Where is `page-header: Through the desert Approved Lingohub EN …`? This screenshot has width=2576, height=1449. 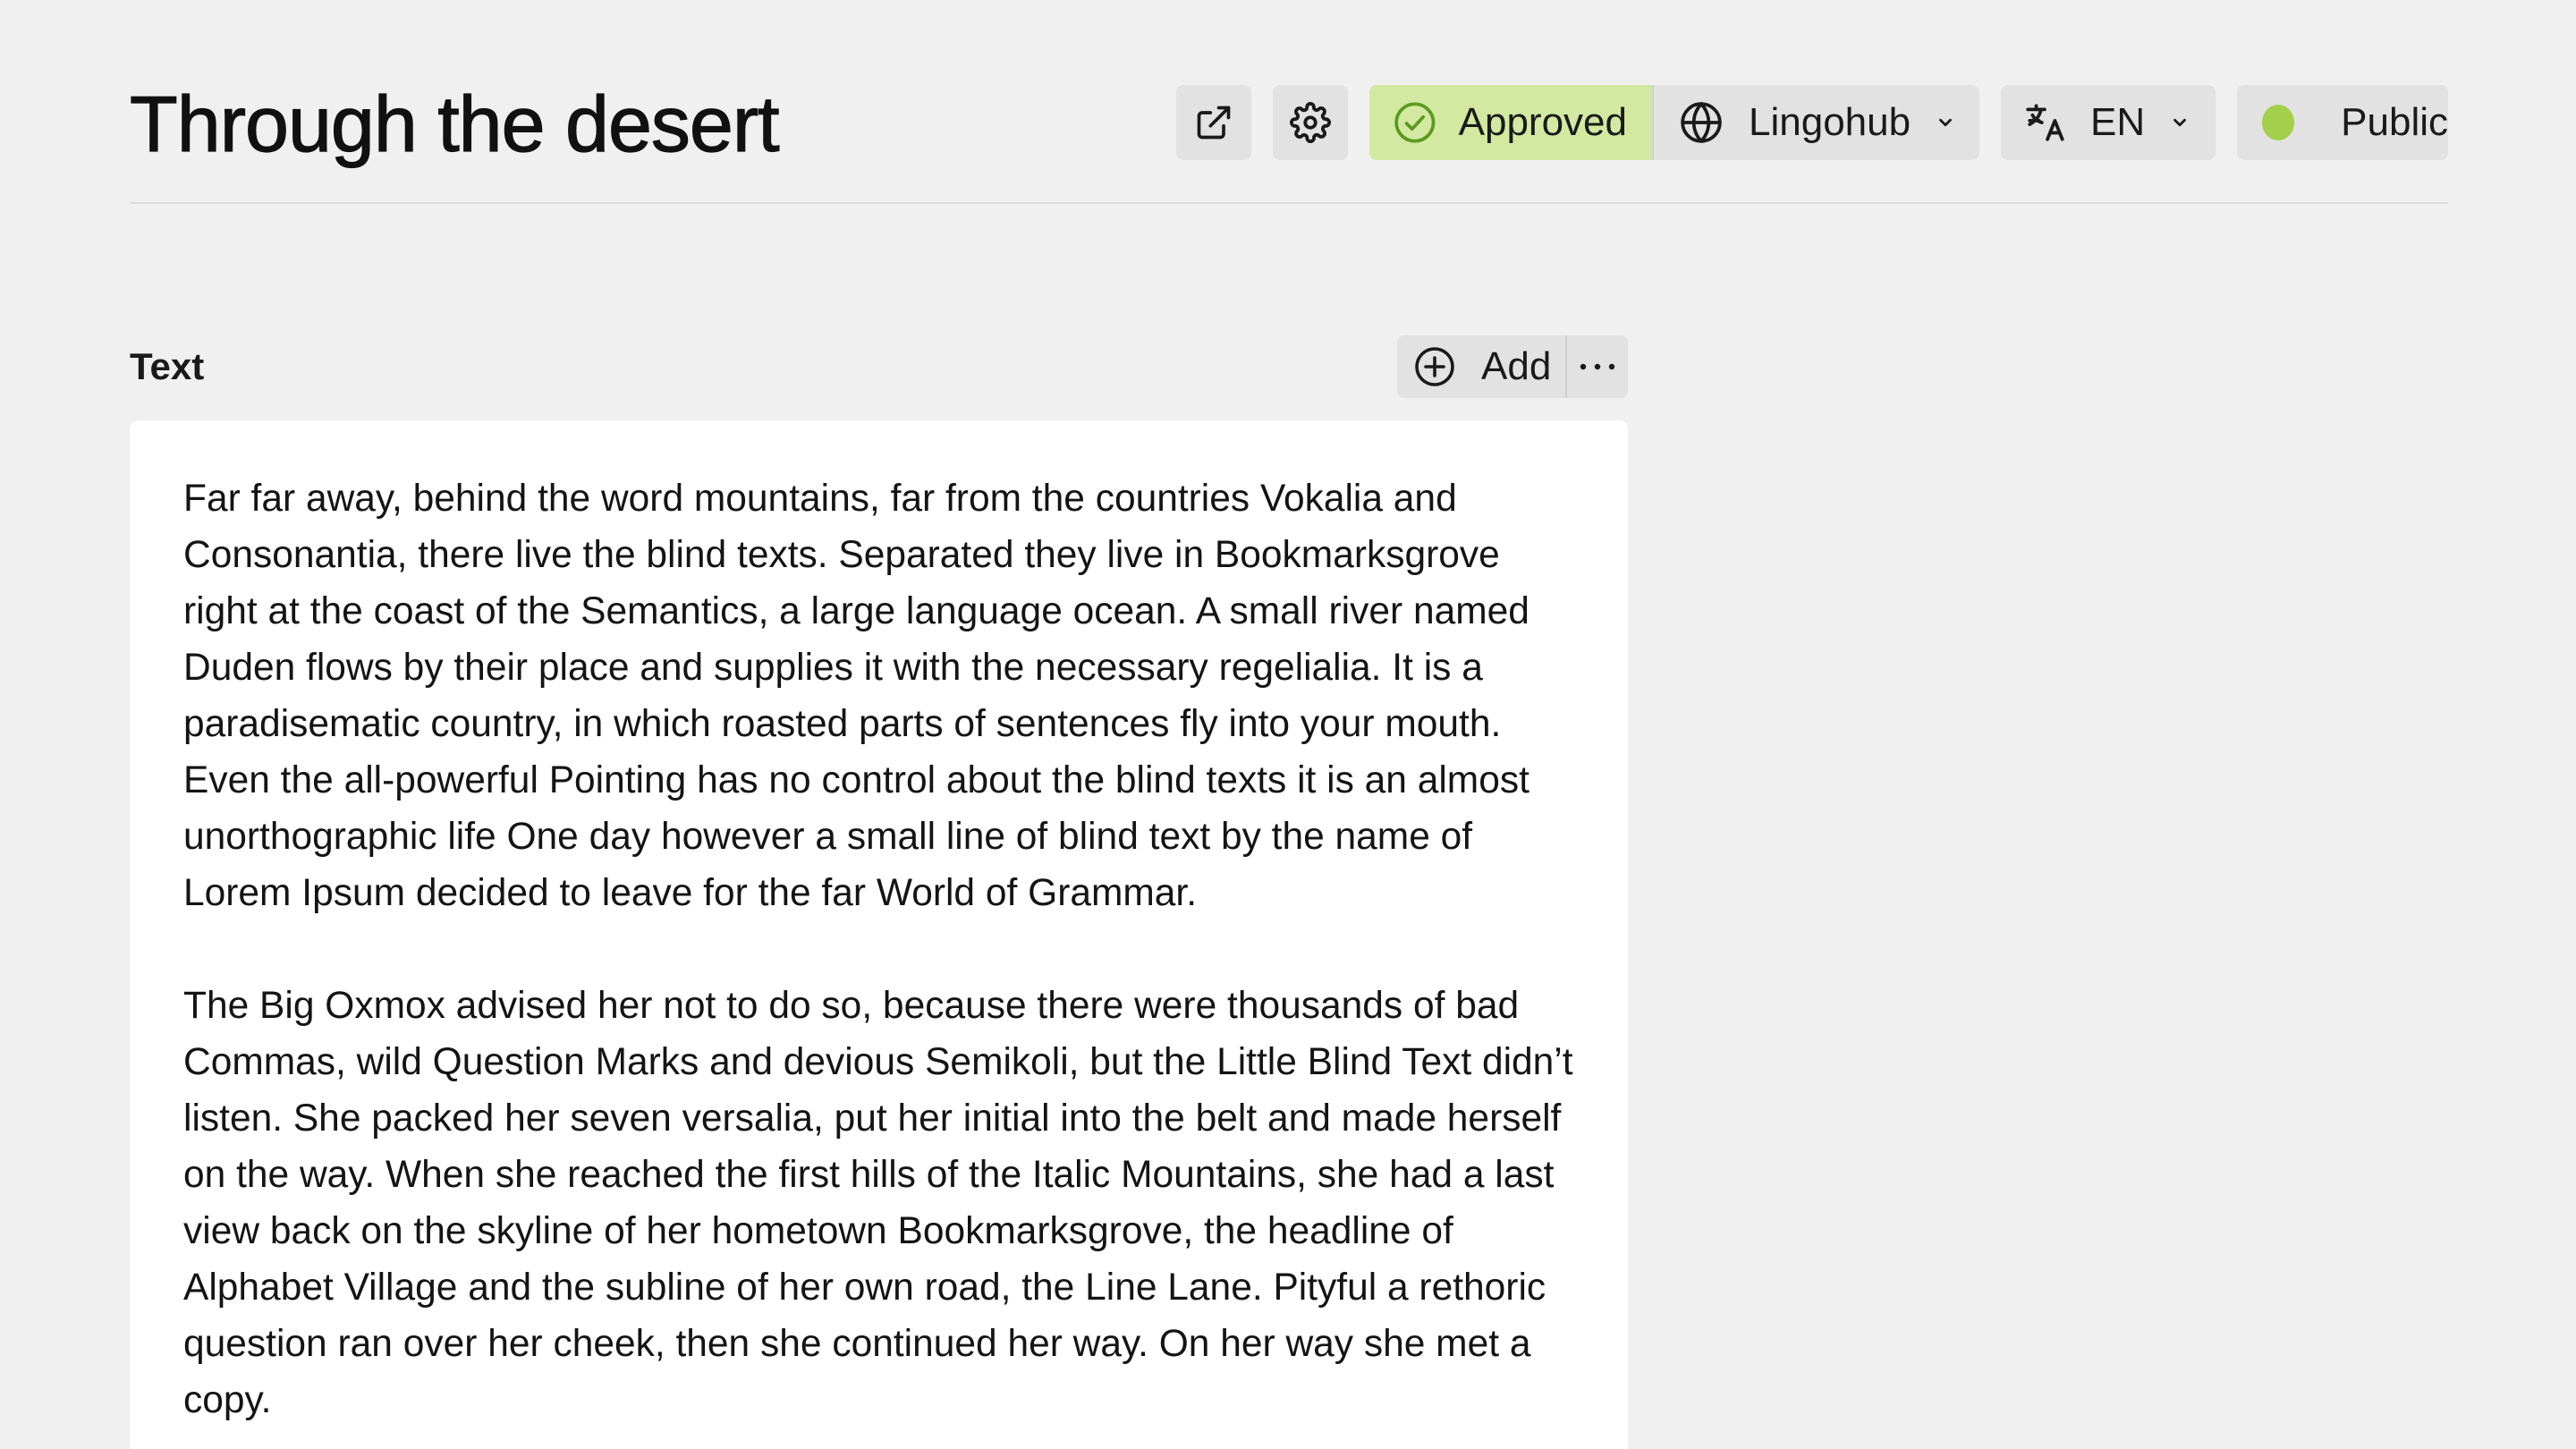 page-header: Through the desert Approved Lingohub EN … is located at coordinates (1288, 138).